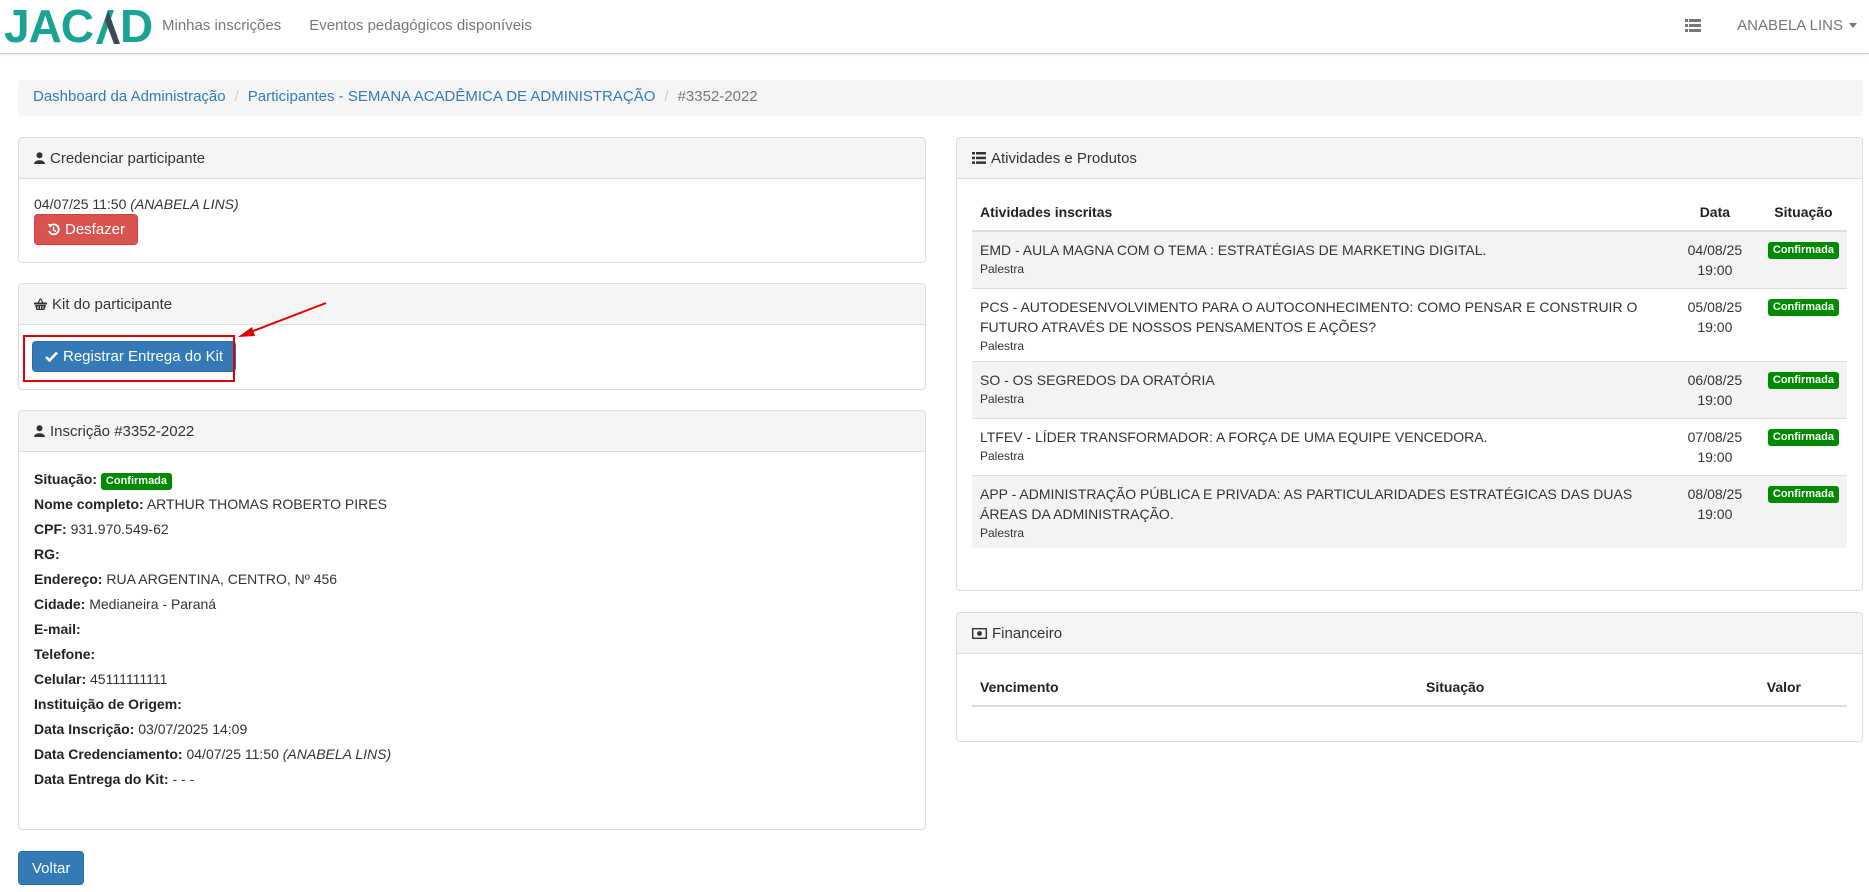  I want to click on activity-name: SO - OS SEGREDOS DA ORATÓRIA, so click(1097, 380).